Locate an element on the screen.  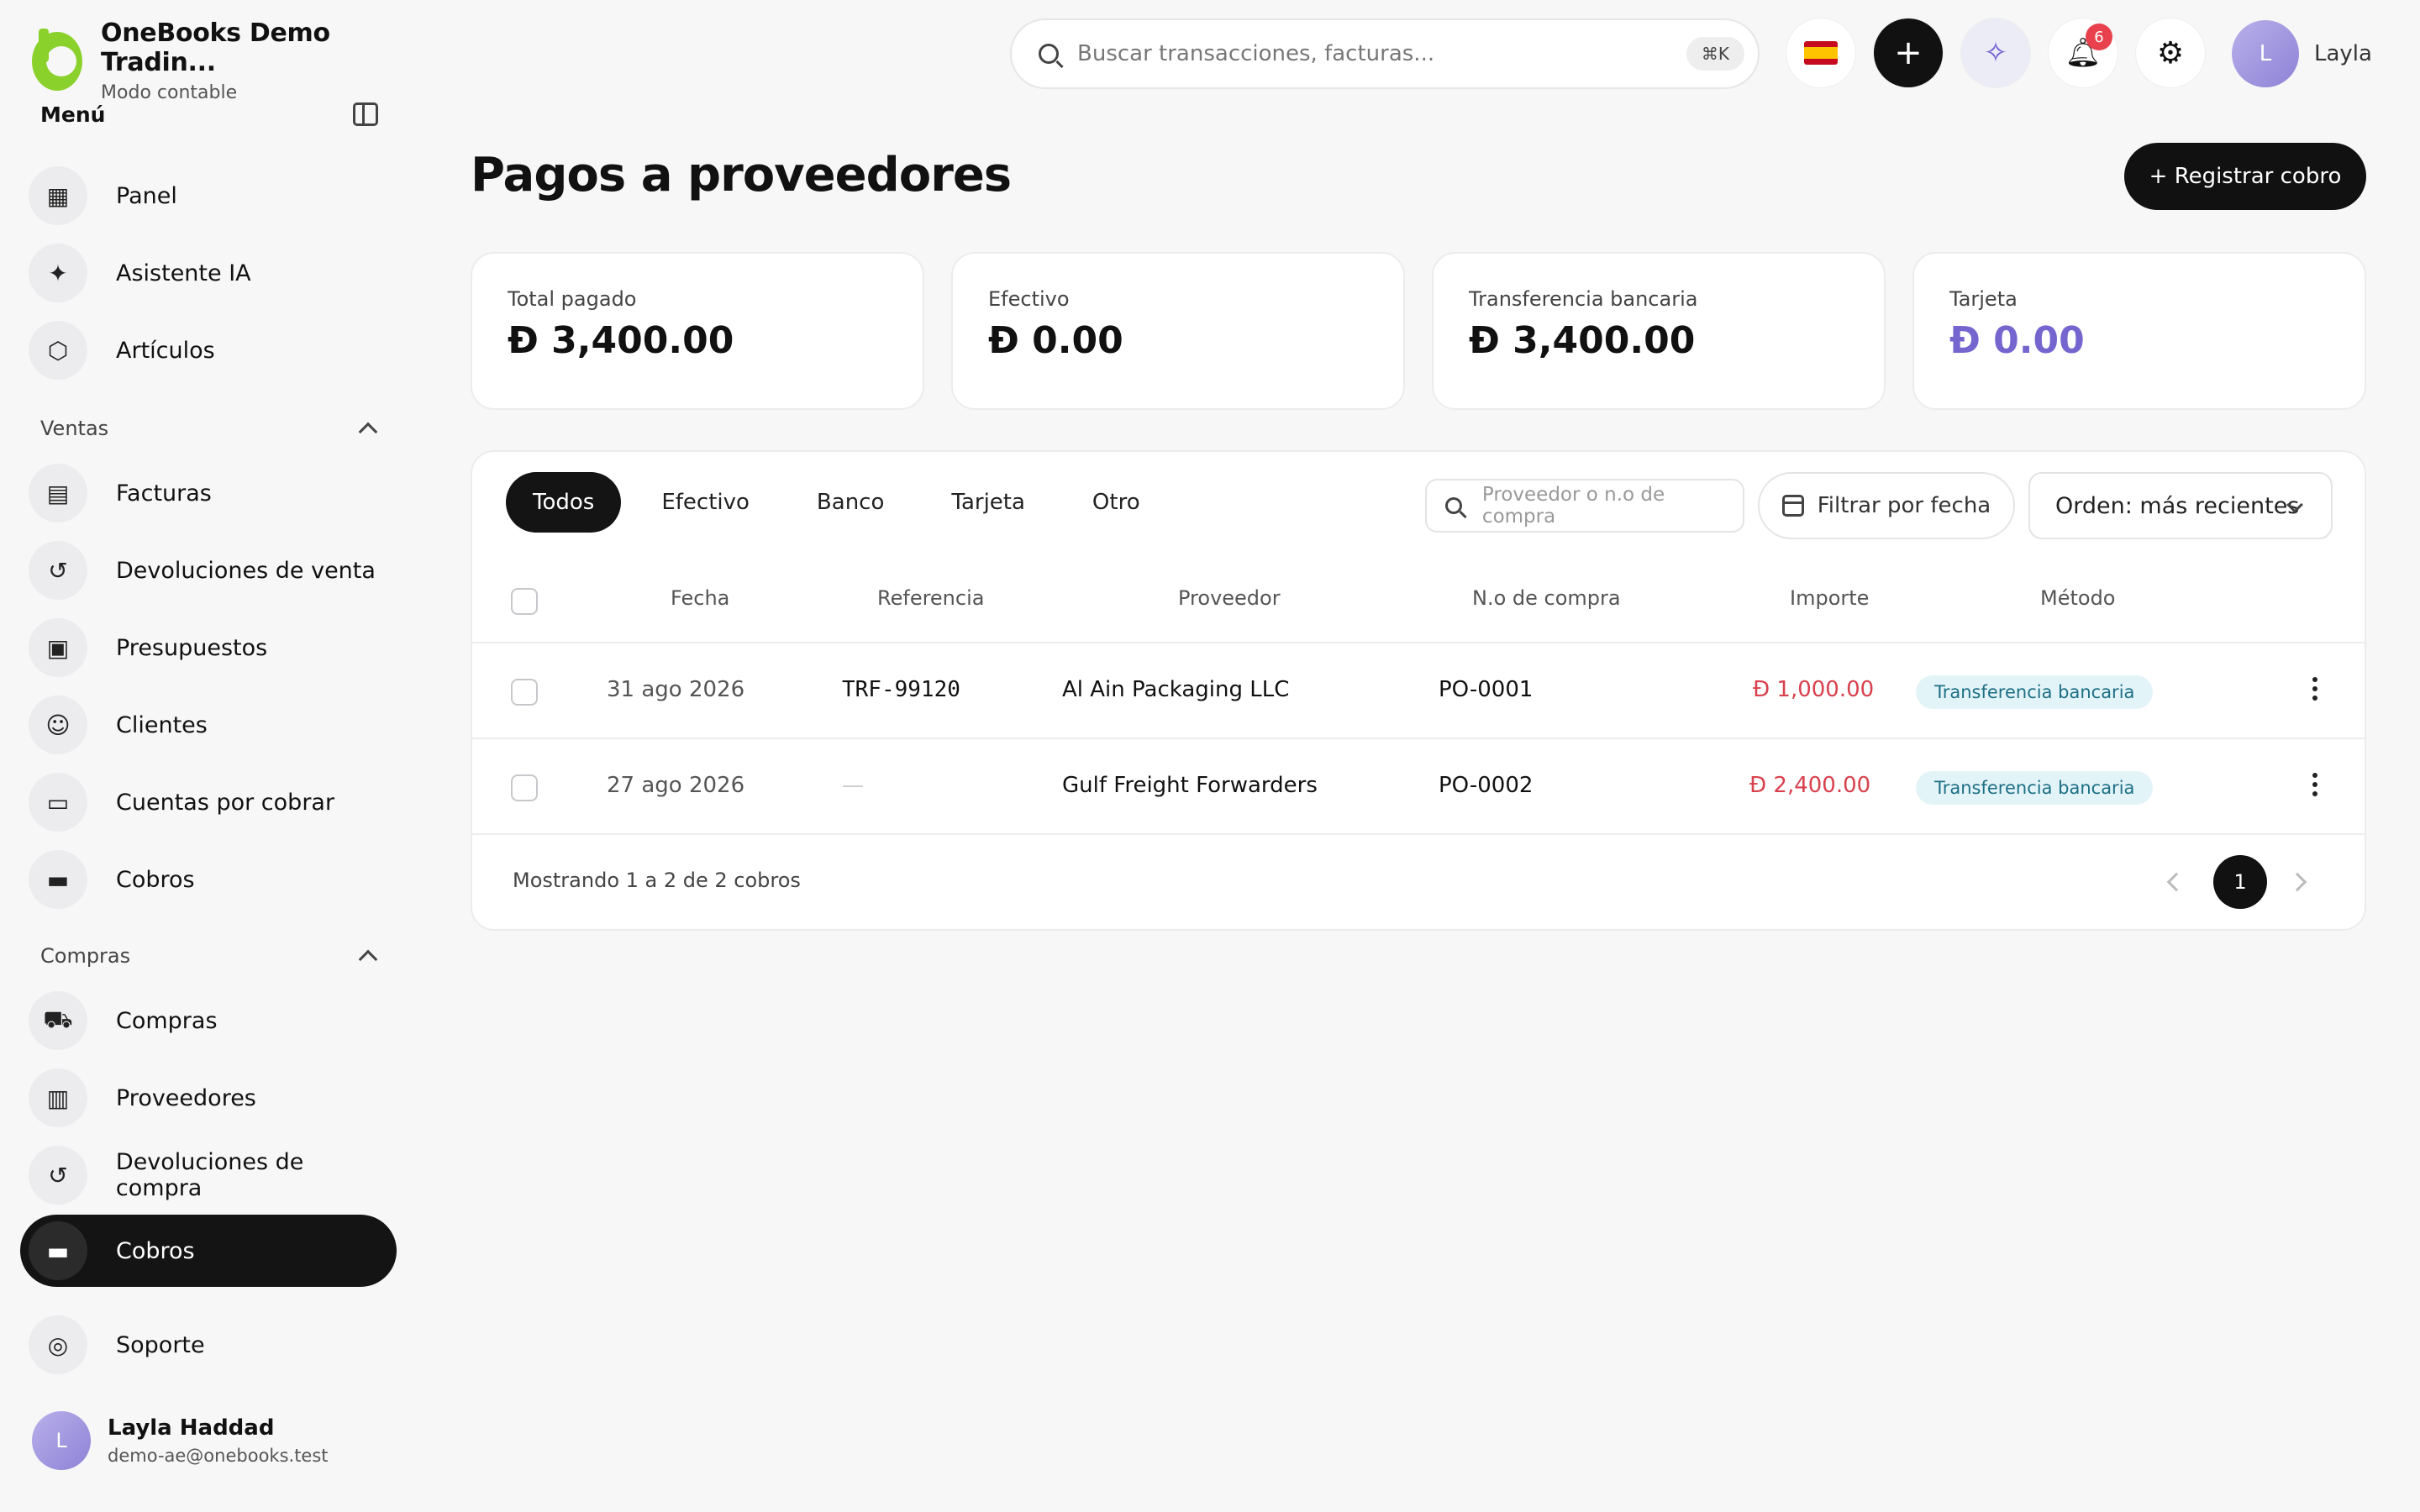
row-reference: TRF-99120 is located at coordinates (901, 689).